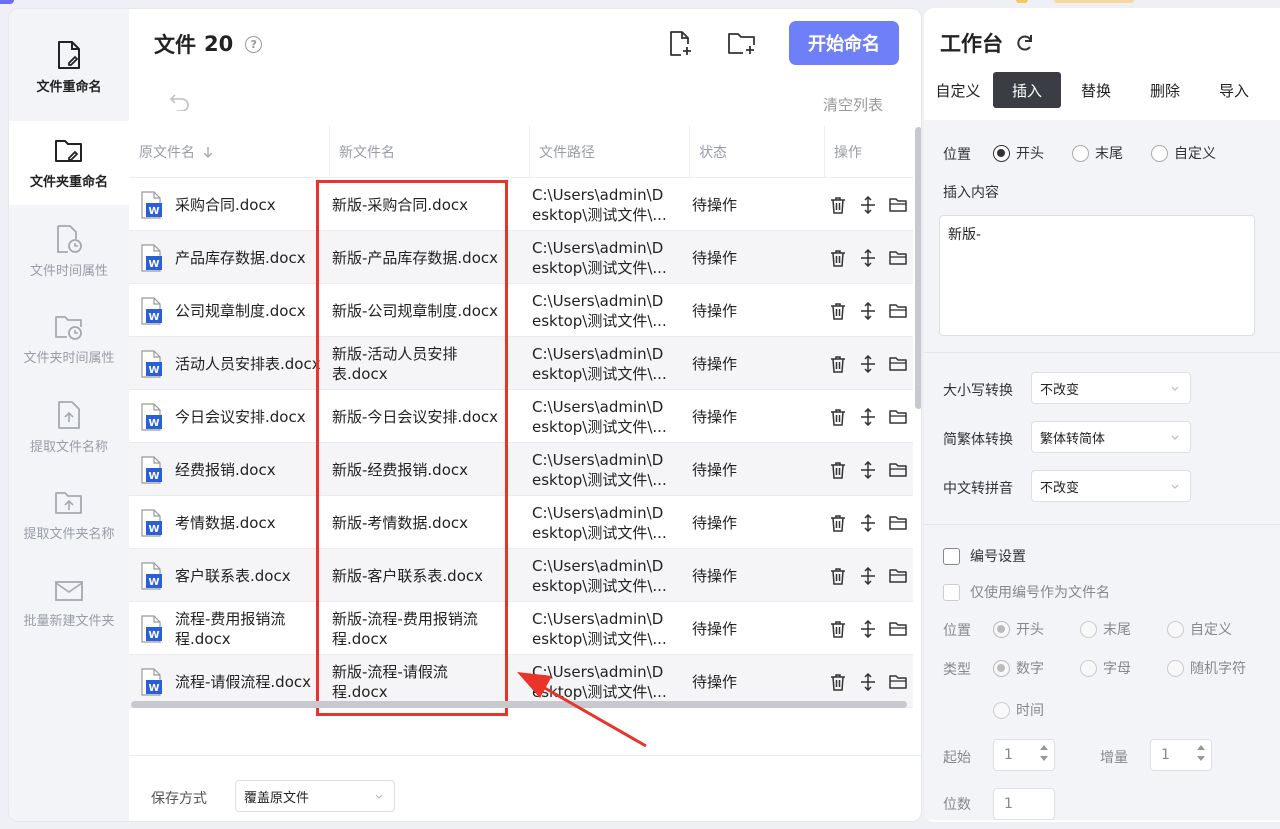 This screenshot has height=829, width=1280. I want to click on add-folder-button, so click(742, 44).